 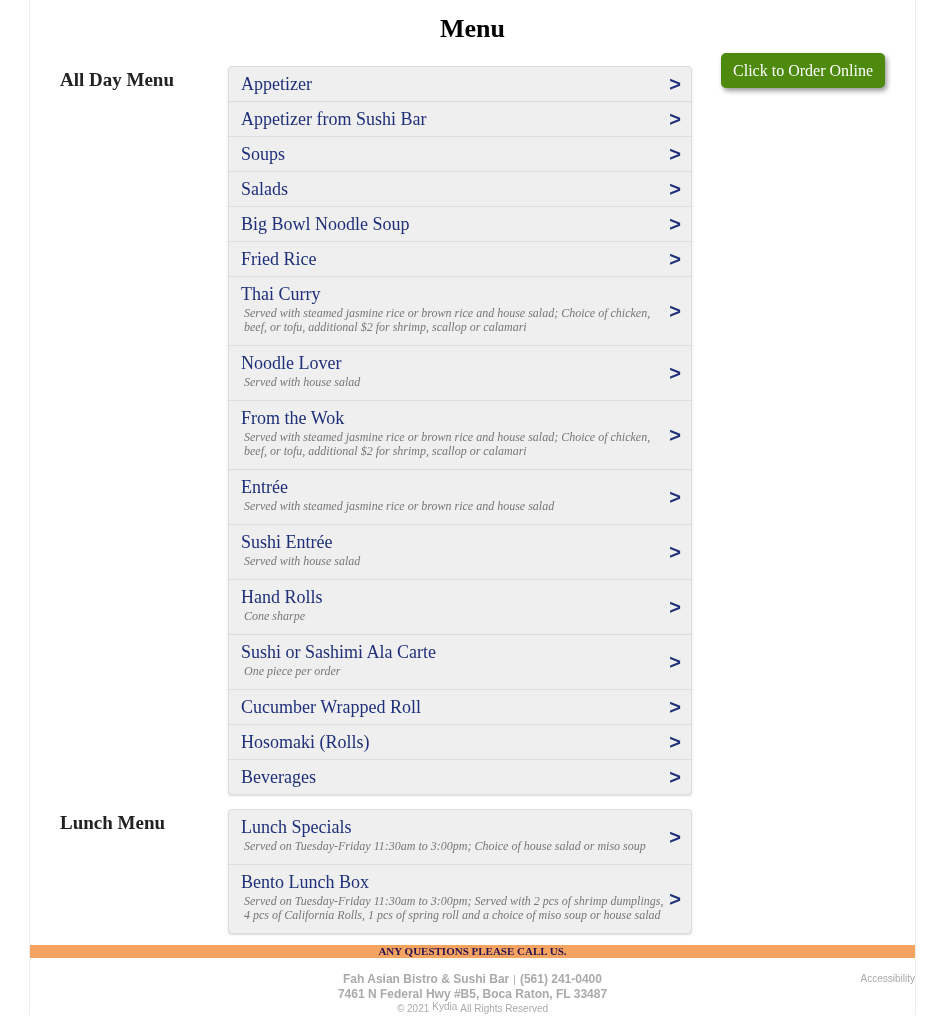 I want to click on category-name: Big Bowl Noodle Soup, so click(x=325, y=224).